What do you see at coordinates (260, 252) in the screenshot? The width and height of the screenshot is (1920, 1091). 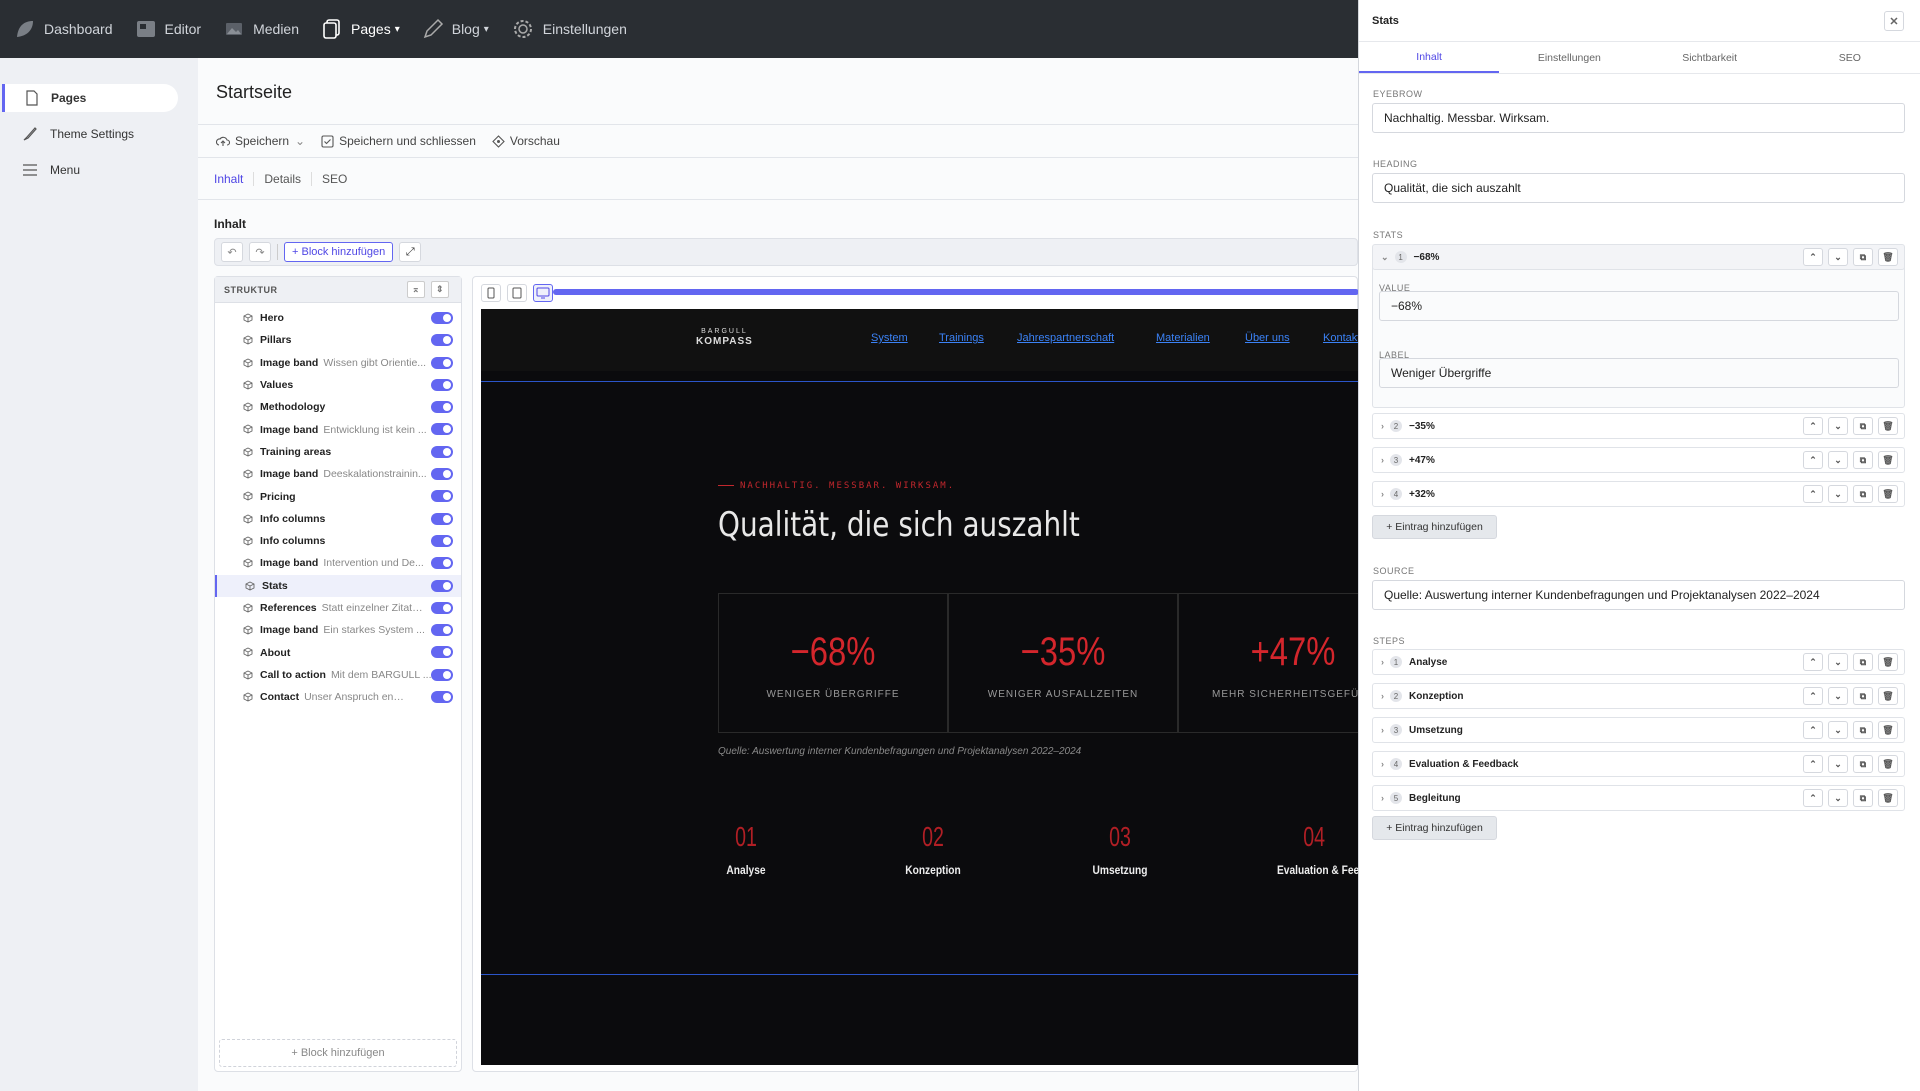 I see `redo-button: ↷` at bounding box center [260, 252].